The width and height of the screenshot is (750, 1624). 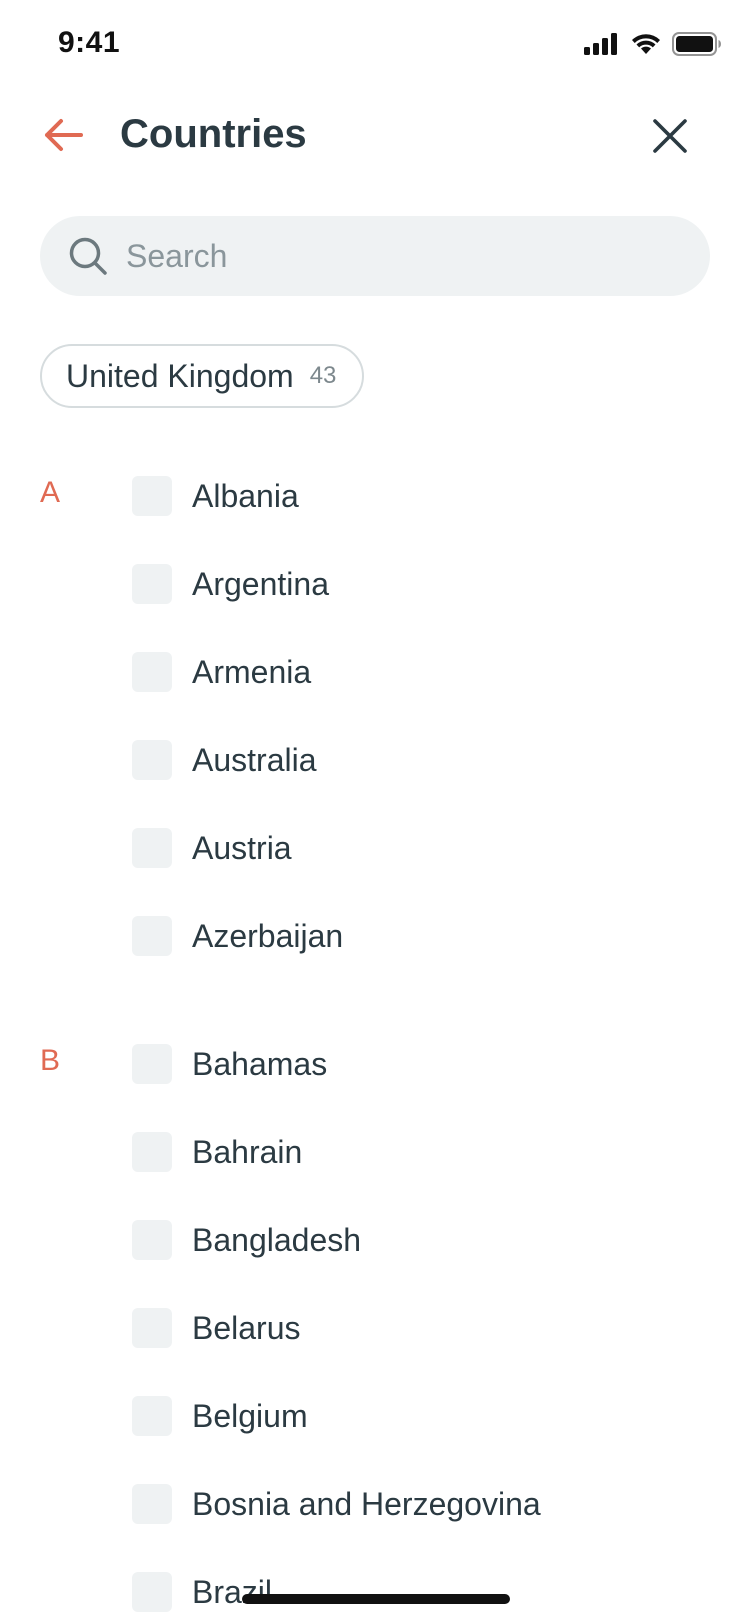 I want to click on list-item: Brazil, so click(x=375, y=1586).